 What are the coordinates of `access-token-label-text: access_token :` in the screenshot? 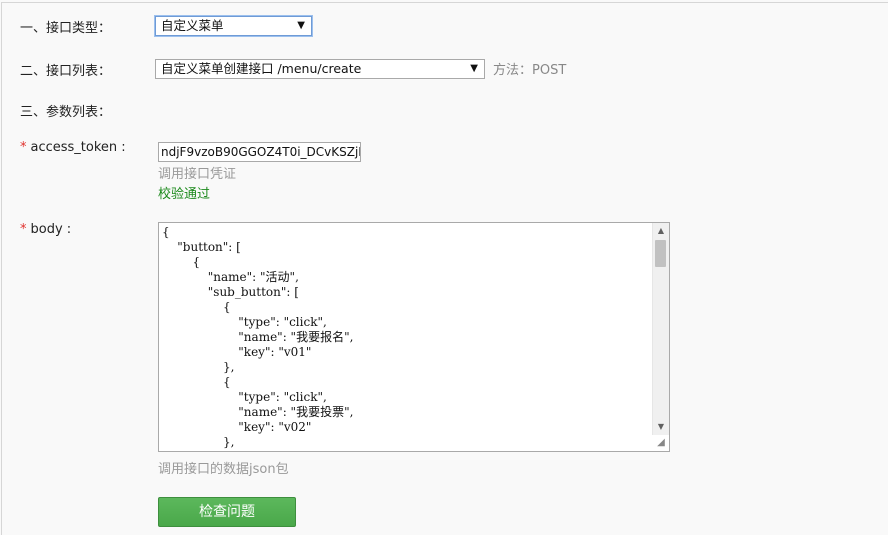 It's located at (78, 147).